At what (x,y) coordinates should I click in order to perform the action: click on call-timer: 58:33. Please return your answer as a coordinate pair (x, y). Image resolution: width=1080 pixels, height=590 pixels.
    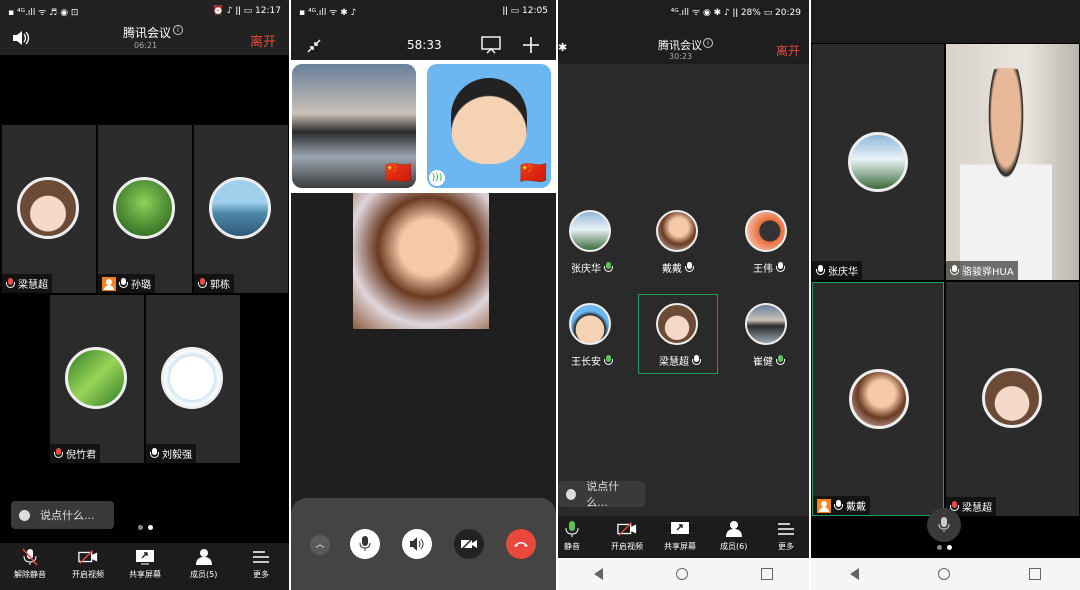
    Looking at the image, I should click on (424, 45).